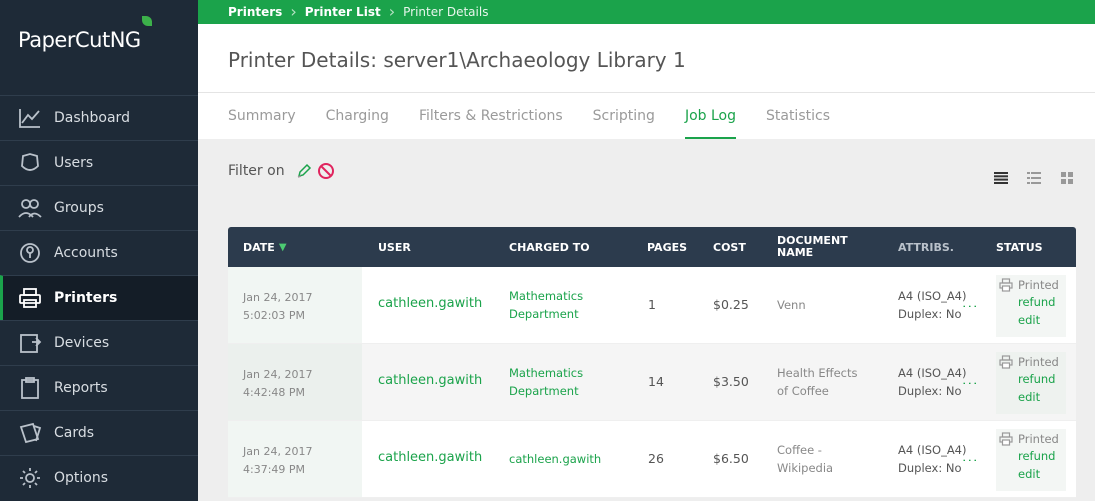 This screenshot has width=1095, height=501. What do you see at coordinates (1038, 362) in the screenshot?
I see `status-text: Printed` at bounding box center [1038, 362].